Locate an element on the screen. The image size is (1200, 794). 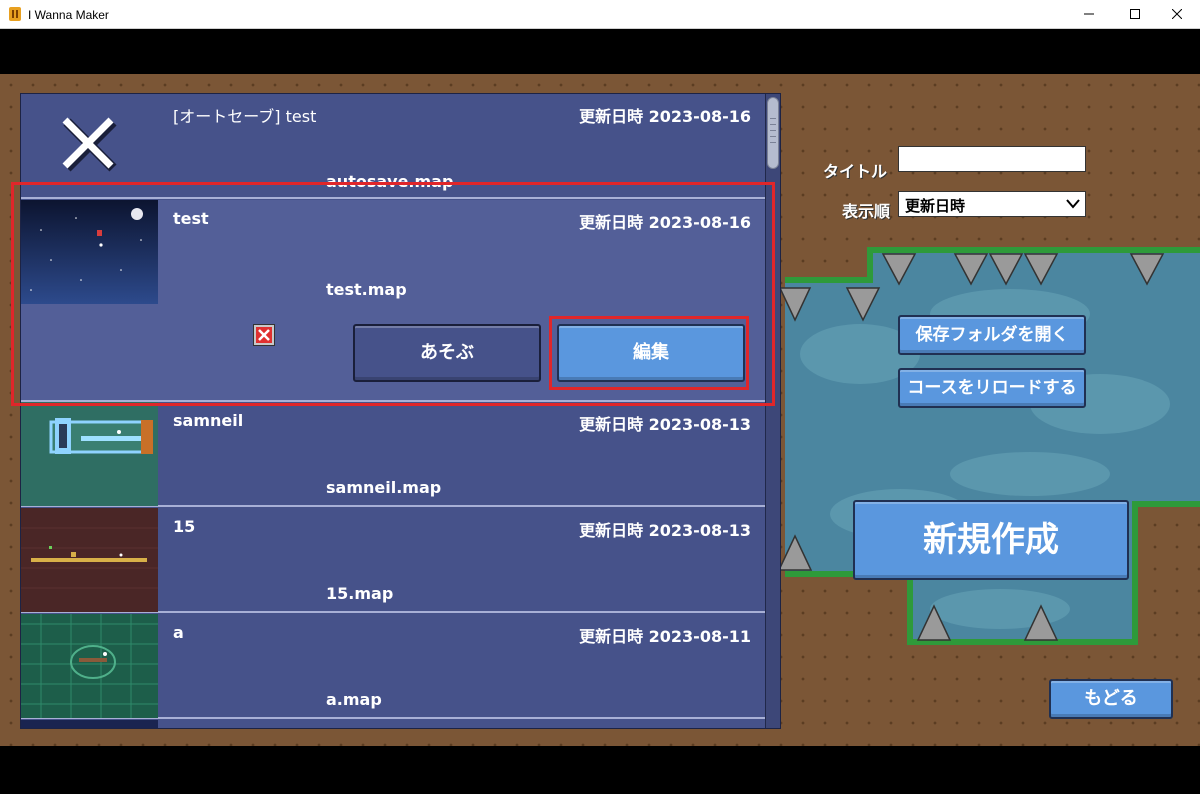
course-file-name: a.map is located at coordinates (354, 699).